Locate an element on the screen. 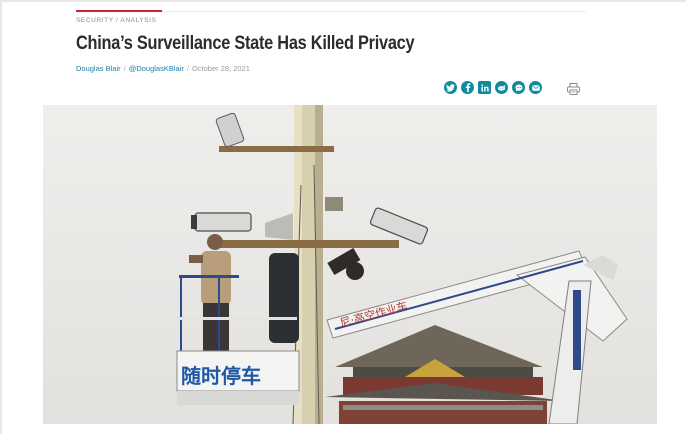 The height and width of the screenshot is (434, 686). email-icon is located at coordinates (535, 87).